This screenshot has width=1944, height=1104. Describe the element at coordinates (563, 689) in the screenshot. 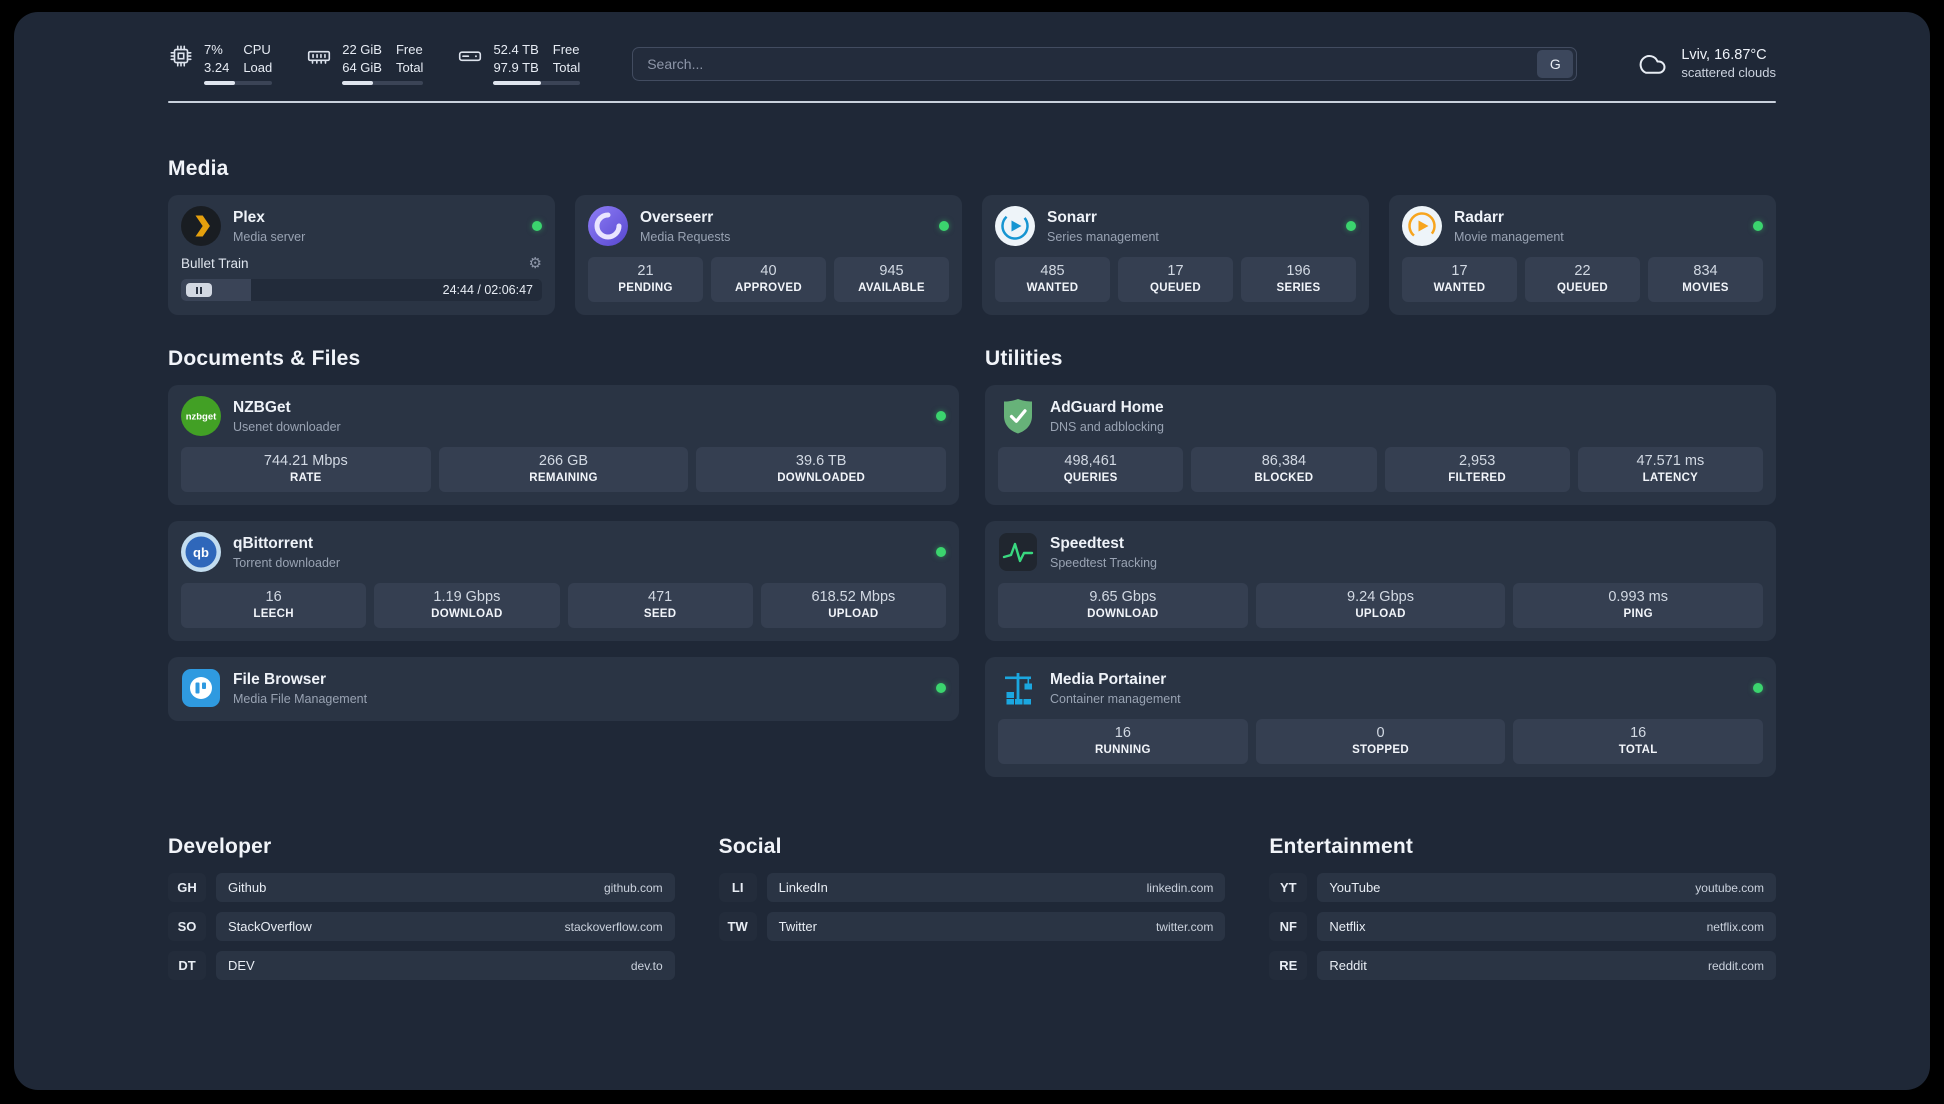

I see `service-card-filebrowser: File Browser Media File Management` at that location.